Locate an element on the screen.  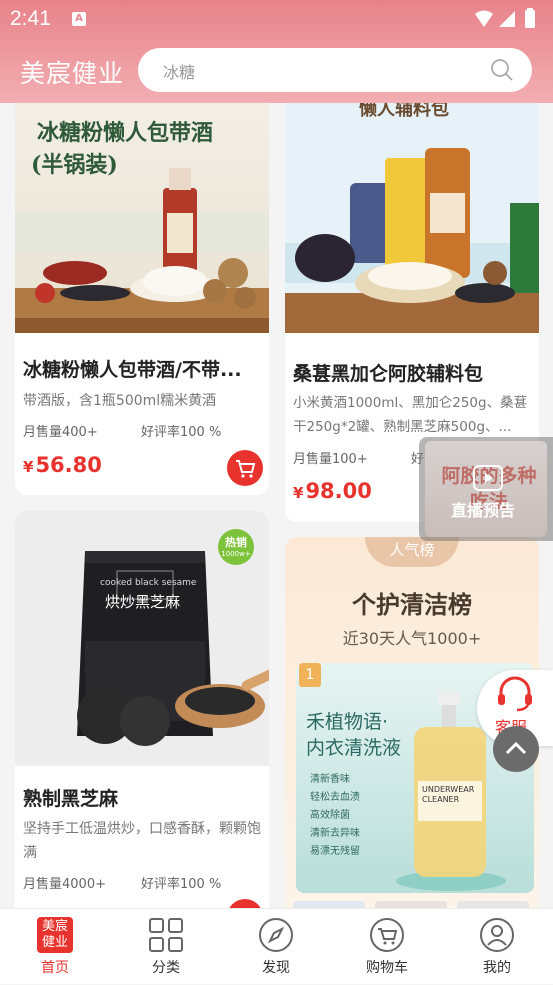
play-icon is located at coordinates (488, 478).